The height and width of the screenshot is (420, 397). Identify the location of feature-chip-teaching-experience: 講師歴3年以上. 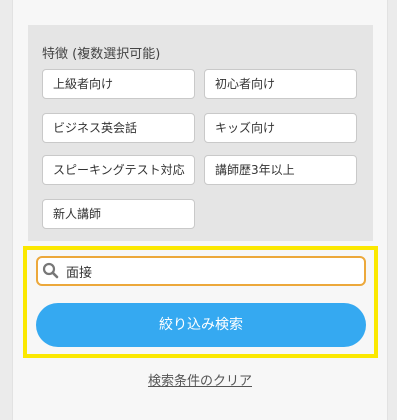
(280, 170).